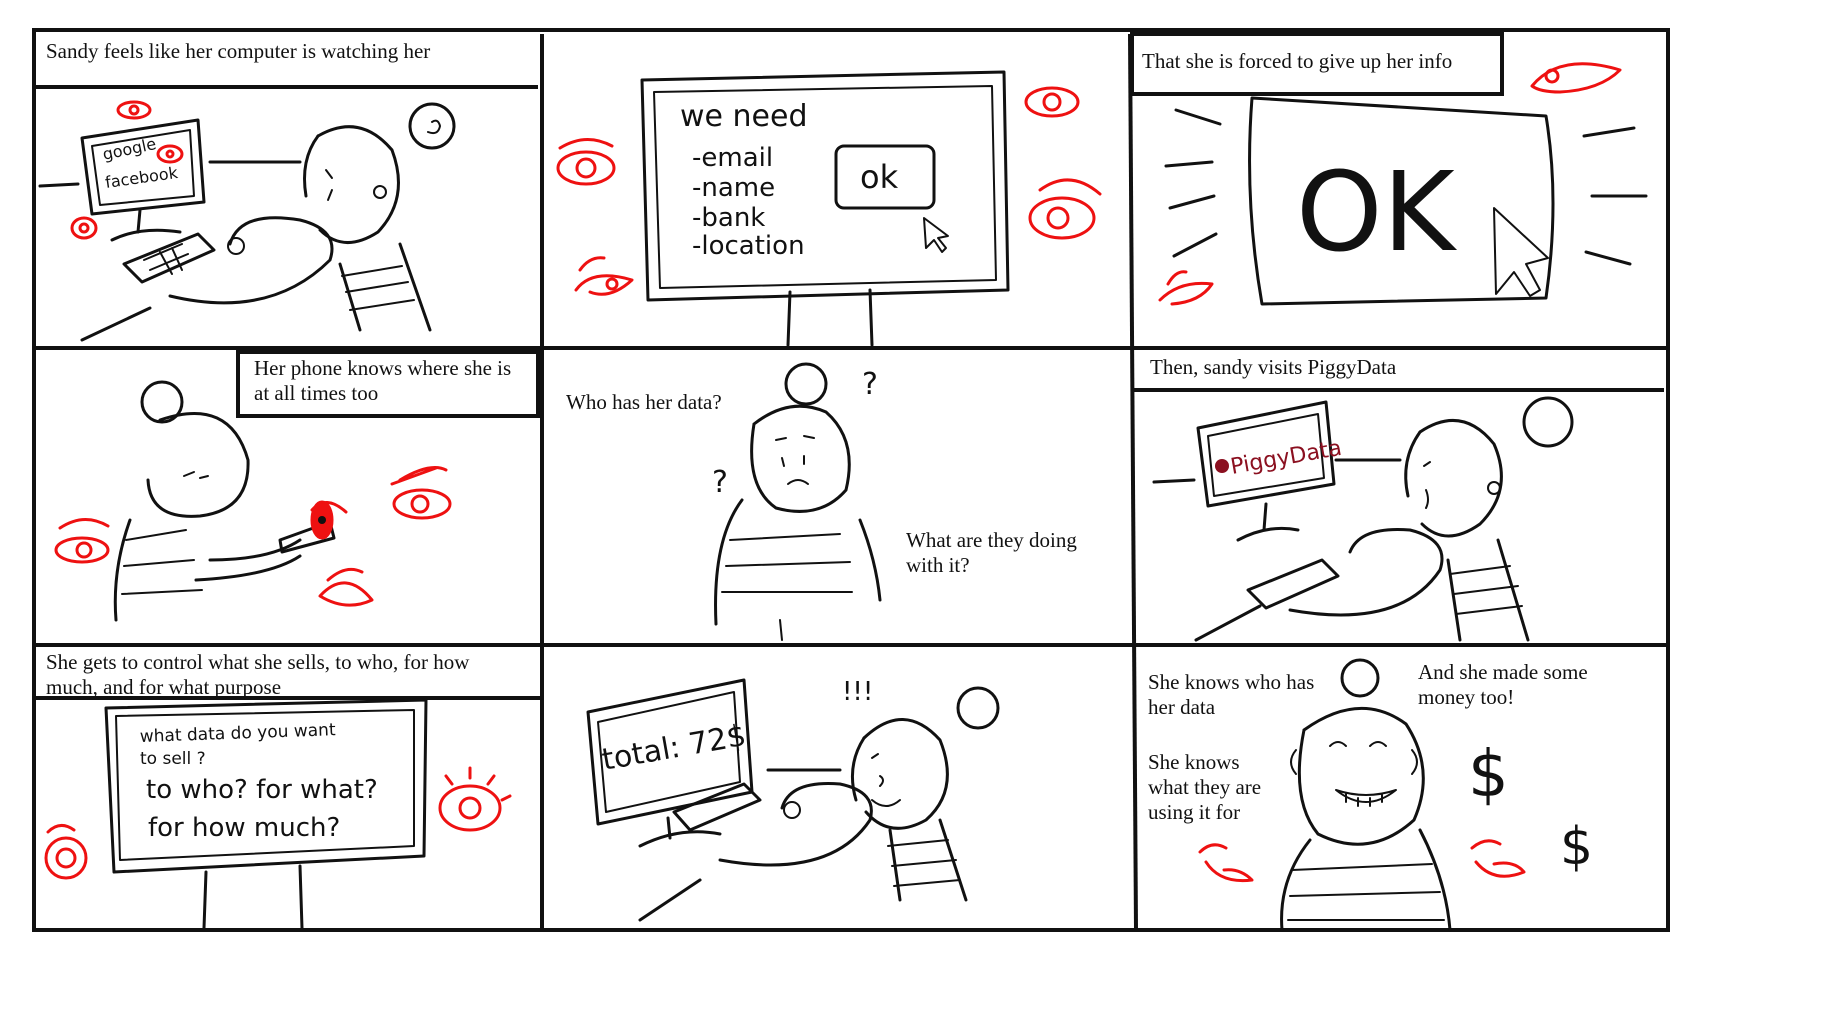  What do you see at coordinates (1273, 367) in the screenshot?
I see `caption-panel-6: Then, sandy visits PiggyData` at bounding box center [1273, 367].